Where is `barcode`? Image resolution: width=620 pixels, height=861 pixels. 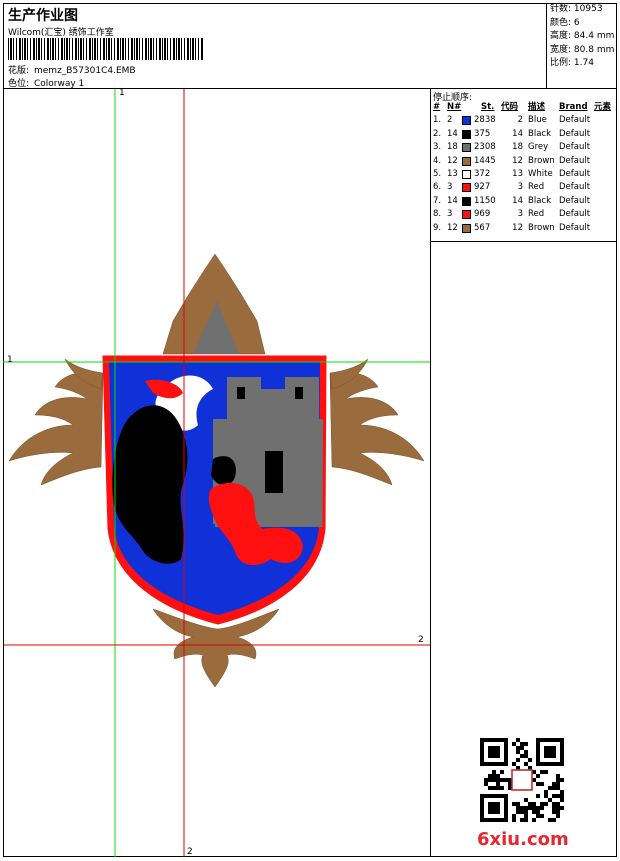 barcode is located at coordinates (106, 49).